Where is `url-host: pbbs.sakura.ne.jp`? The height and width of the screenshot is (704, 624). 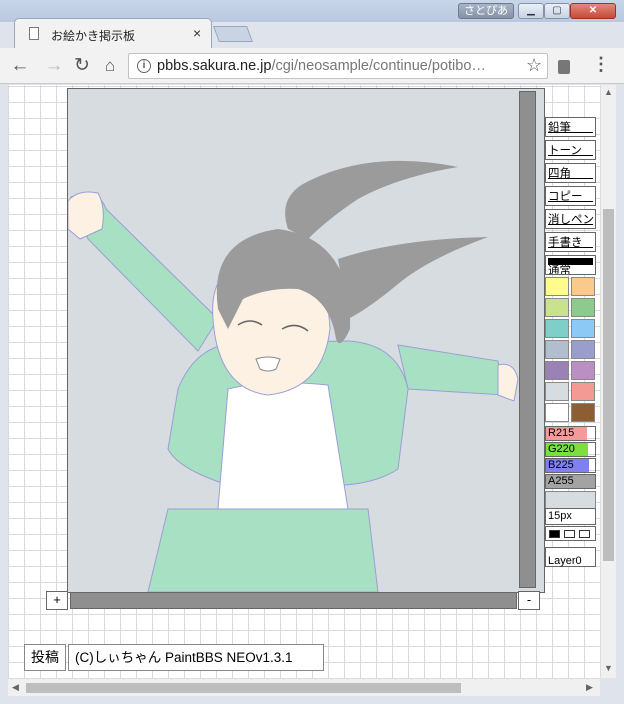 url-host: pbbs.sakura.ne.jp is located at coordinates (214, 66).